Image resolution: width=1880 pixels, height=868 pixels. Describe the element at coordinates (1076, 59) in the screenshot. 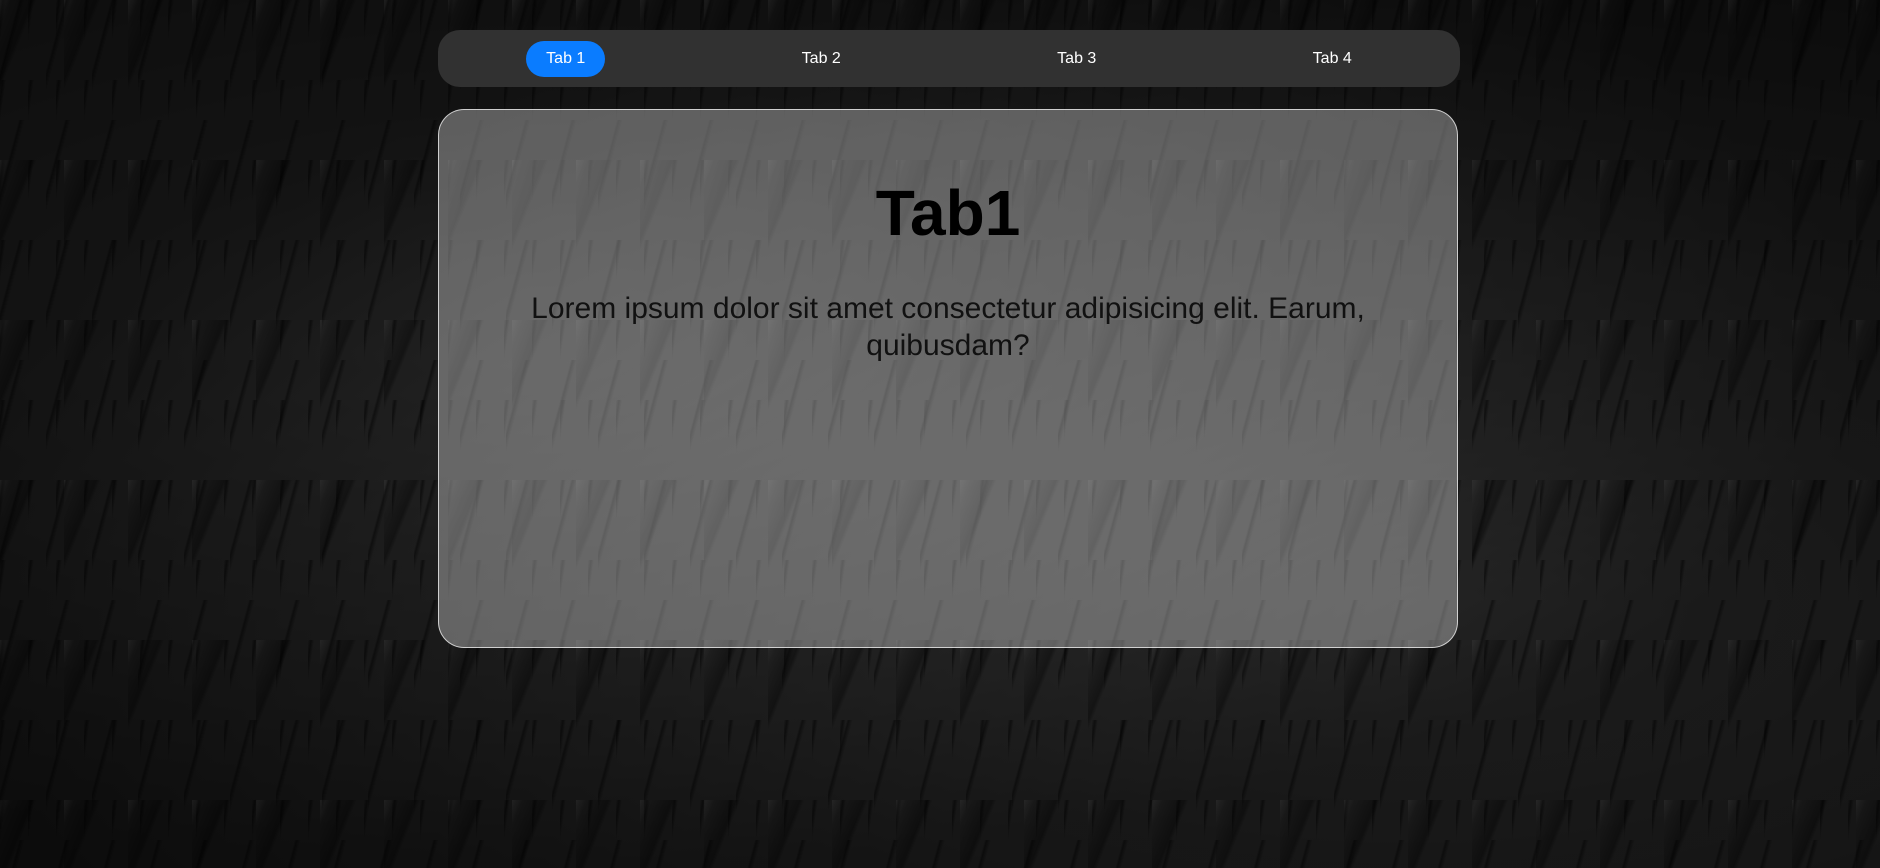

I see `tab-3: Tab 3` at that location.